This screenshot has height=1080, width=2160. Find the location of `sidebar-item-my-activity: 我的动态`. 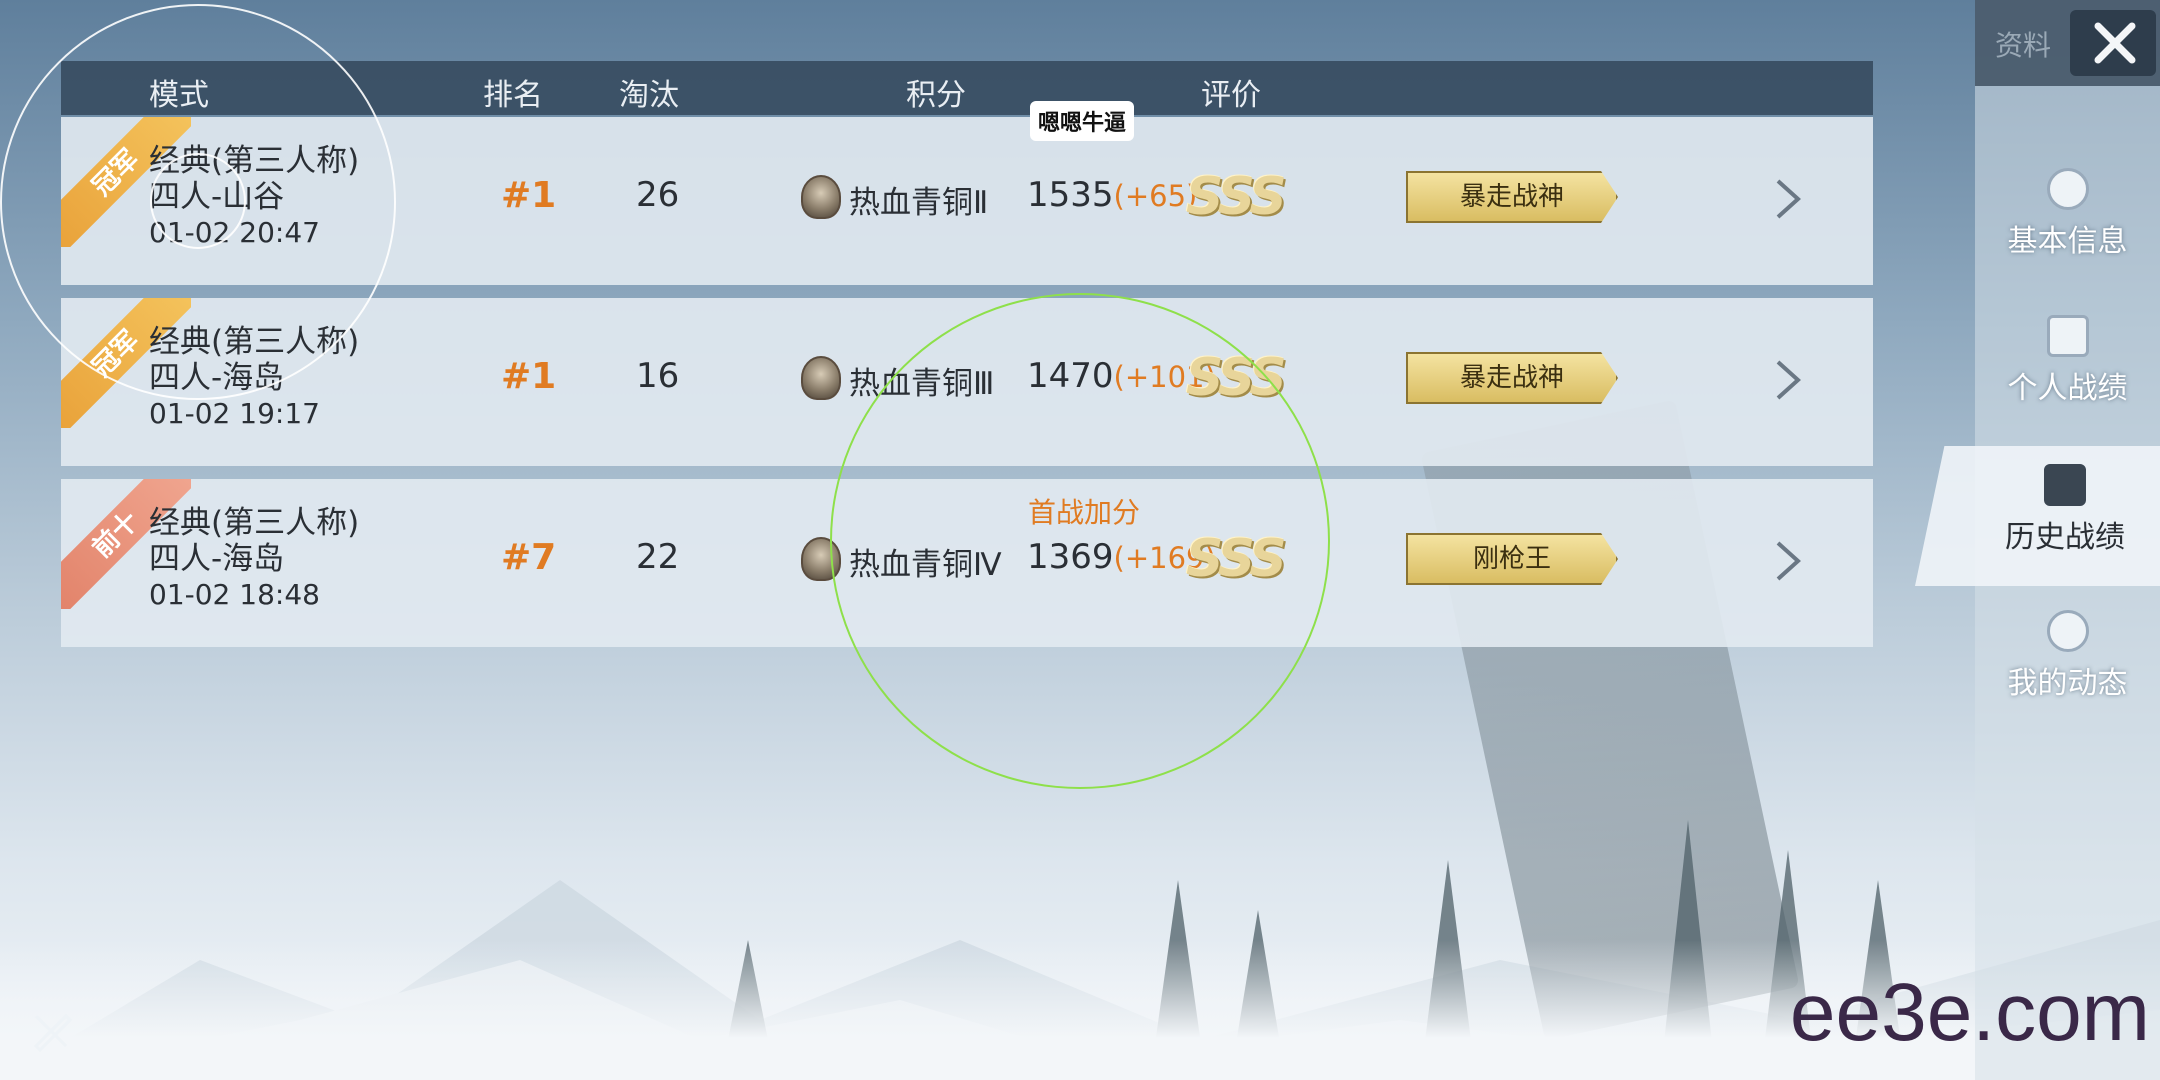

sidebar-item-my-activity: 我的动态 is located at coordinates (2067, 680).